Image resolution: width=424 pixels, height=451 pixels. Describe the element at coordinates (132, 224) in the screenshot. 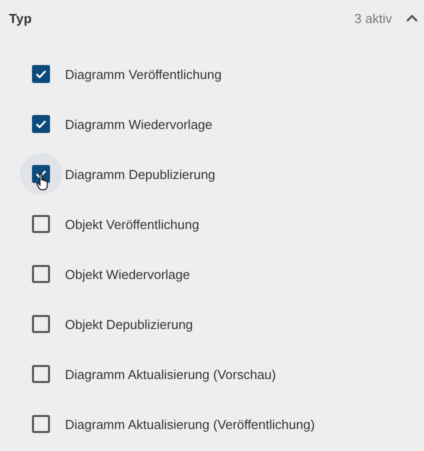

I see `option-label: Objekt Veröffentlichung` at that location.